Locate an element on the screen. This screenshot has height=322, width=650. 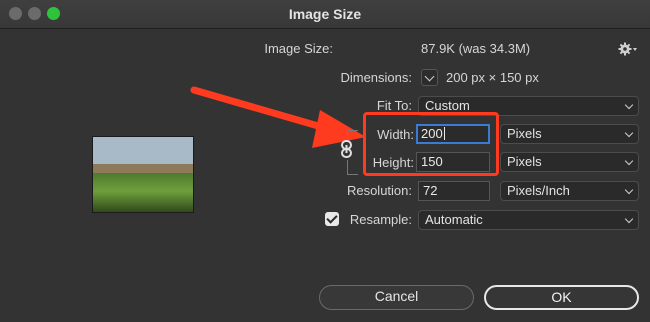
width-unit-value: Pixels is located at coordinates (524, 133).